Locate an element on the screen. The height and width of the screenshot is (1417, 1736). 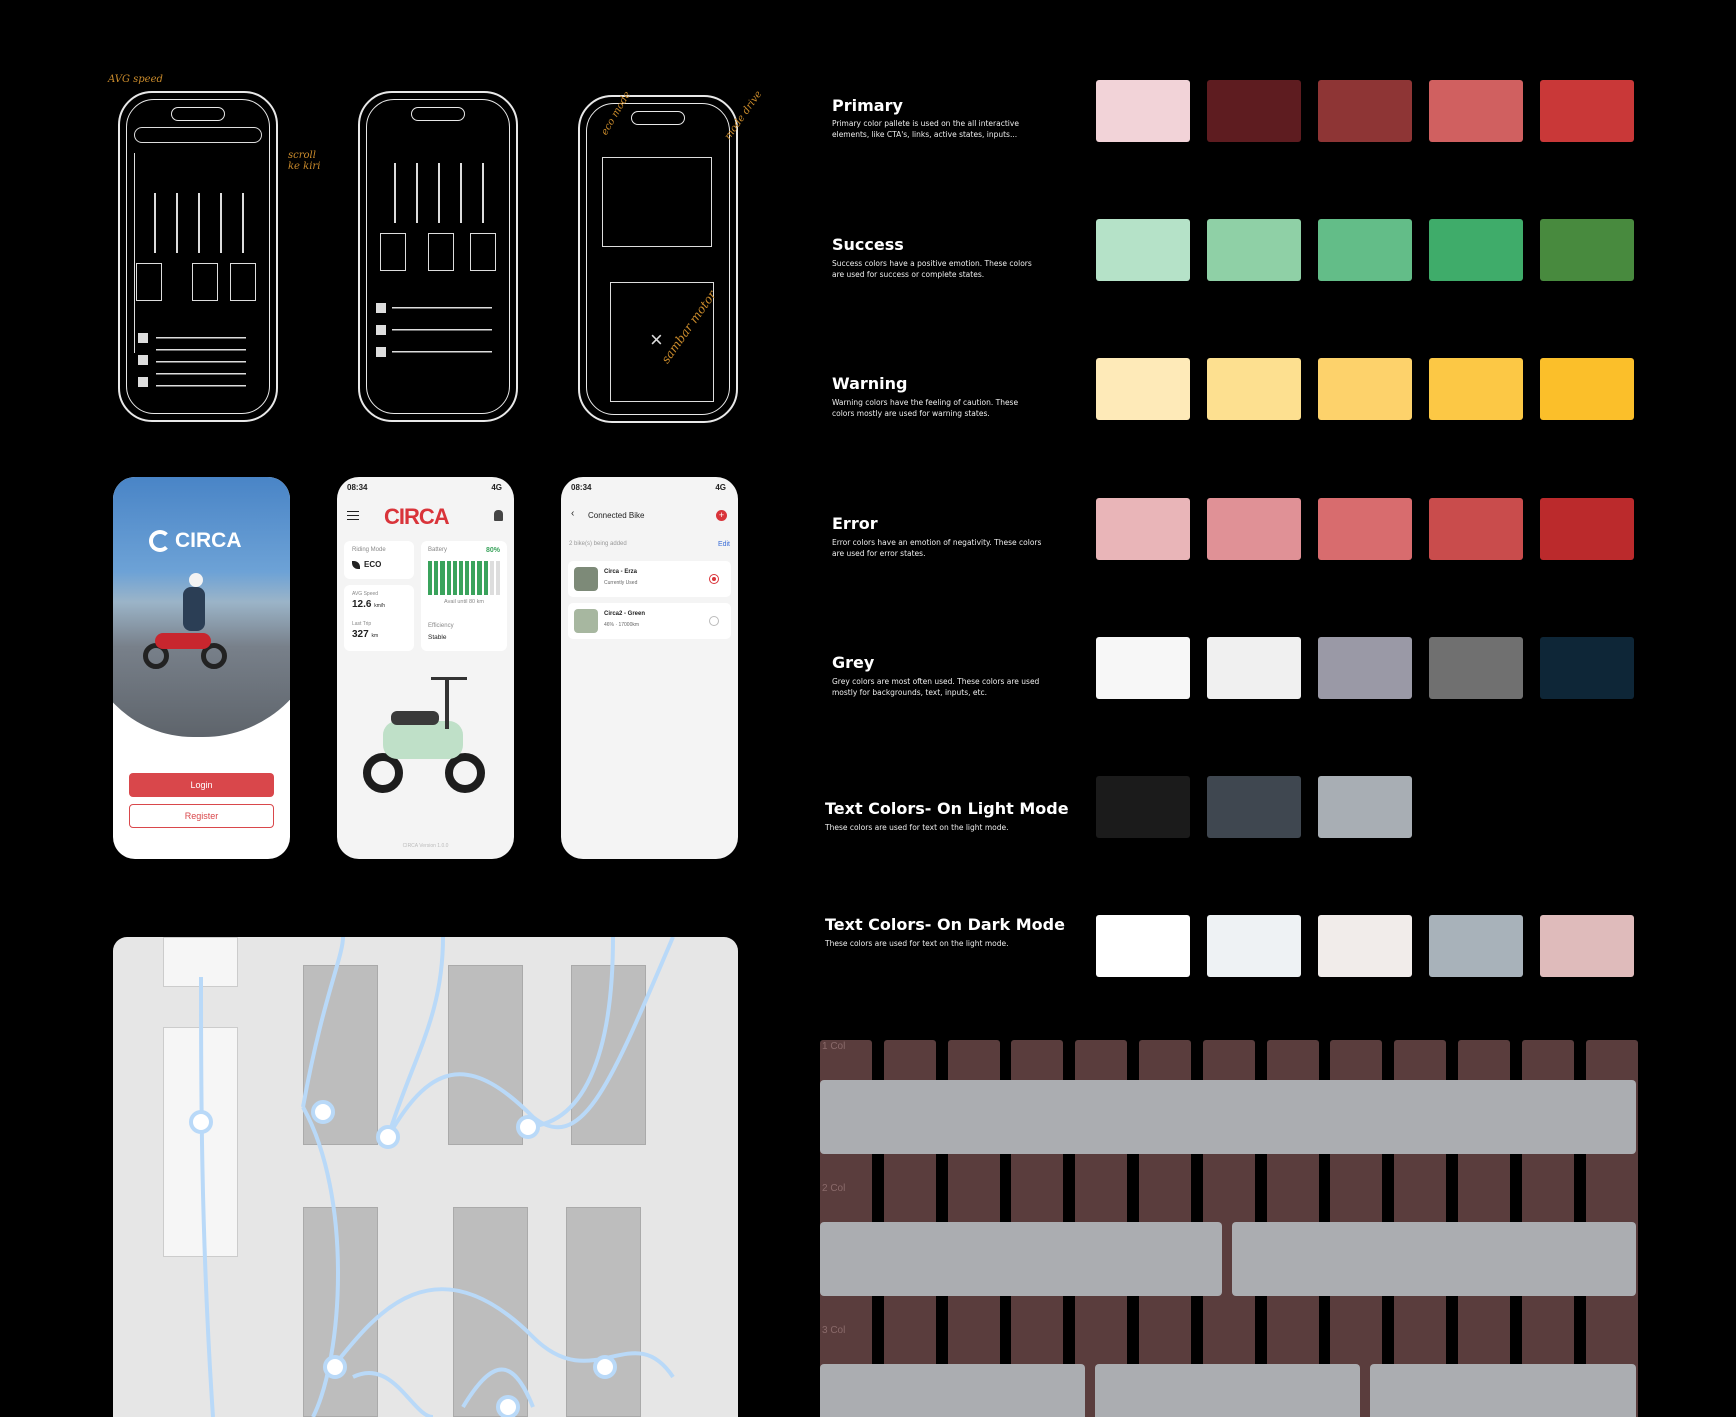
notification-icon is located at coordinates (498, 515).